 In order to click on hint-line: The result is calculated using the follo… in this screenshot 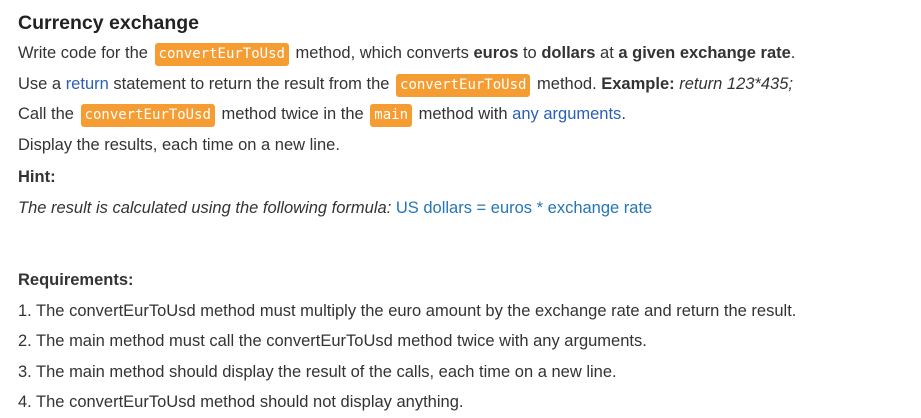, I will do `click(464, 208)`.